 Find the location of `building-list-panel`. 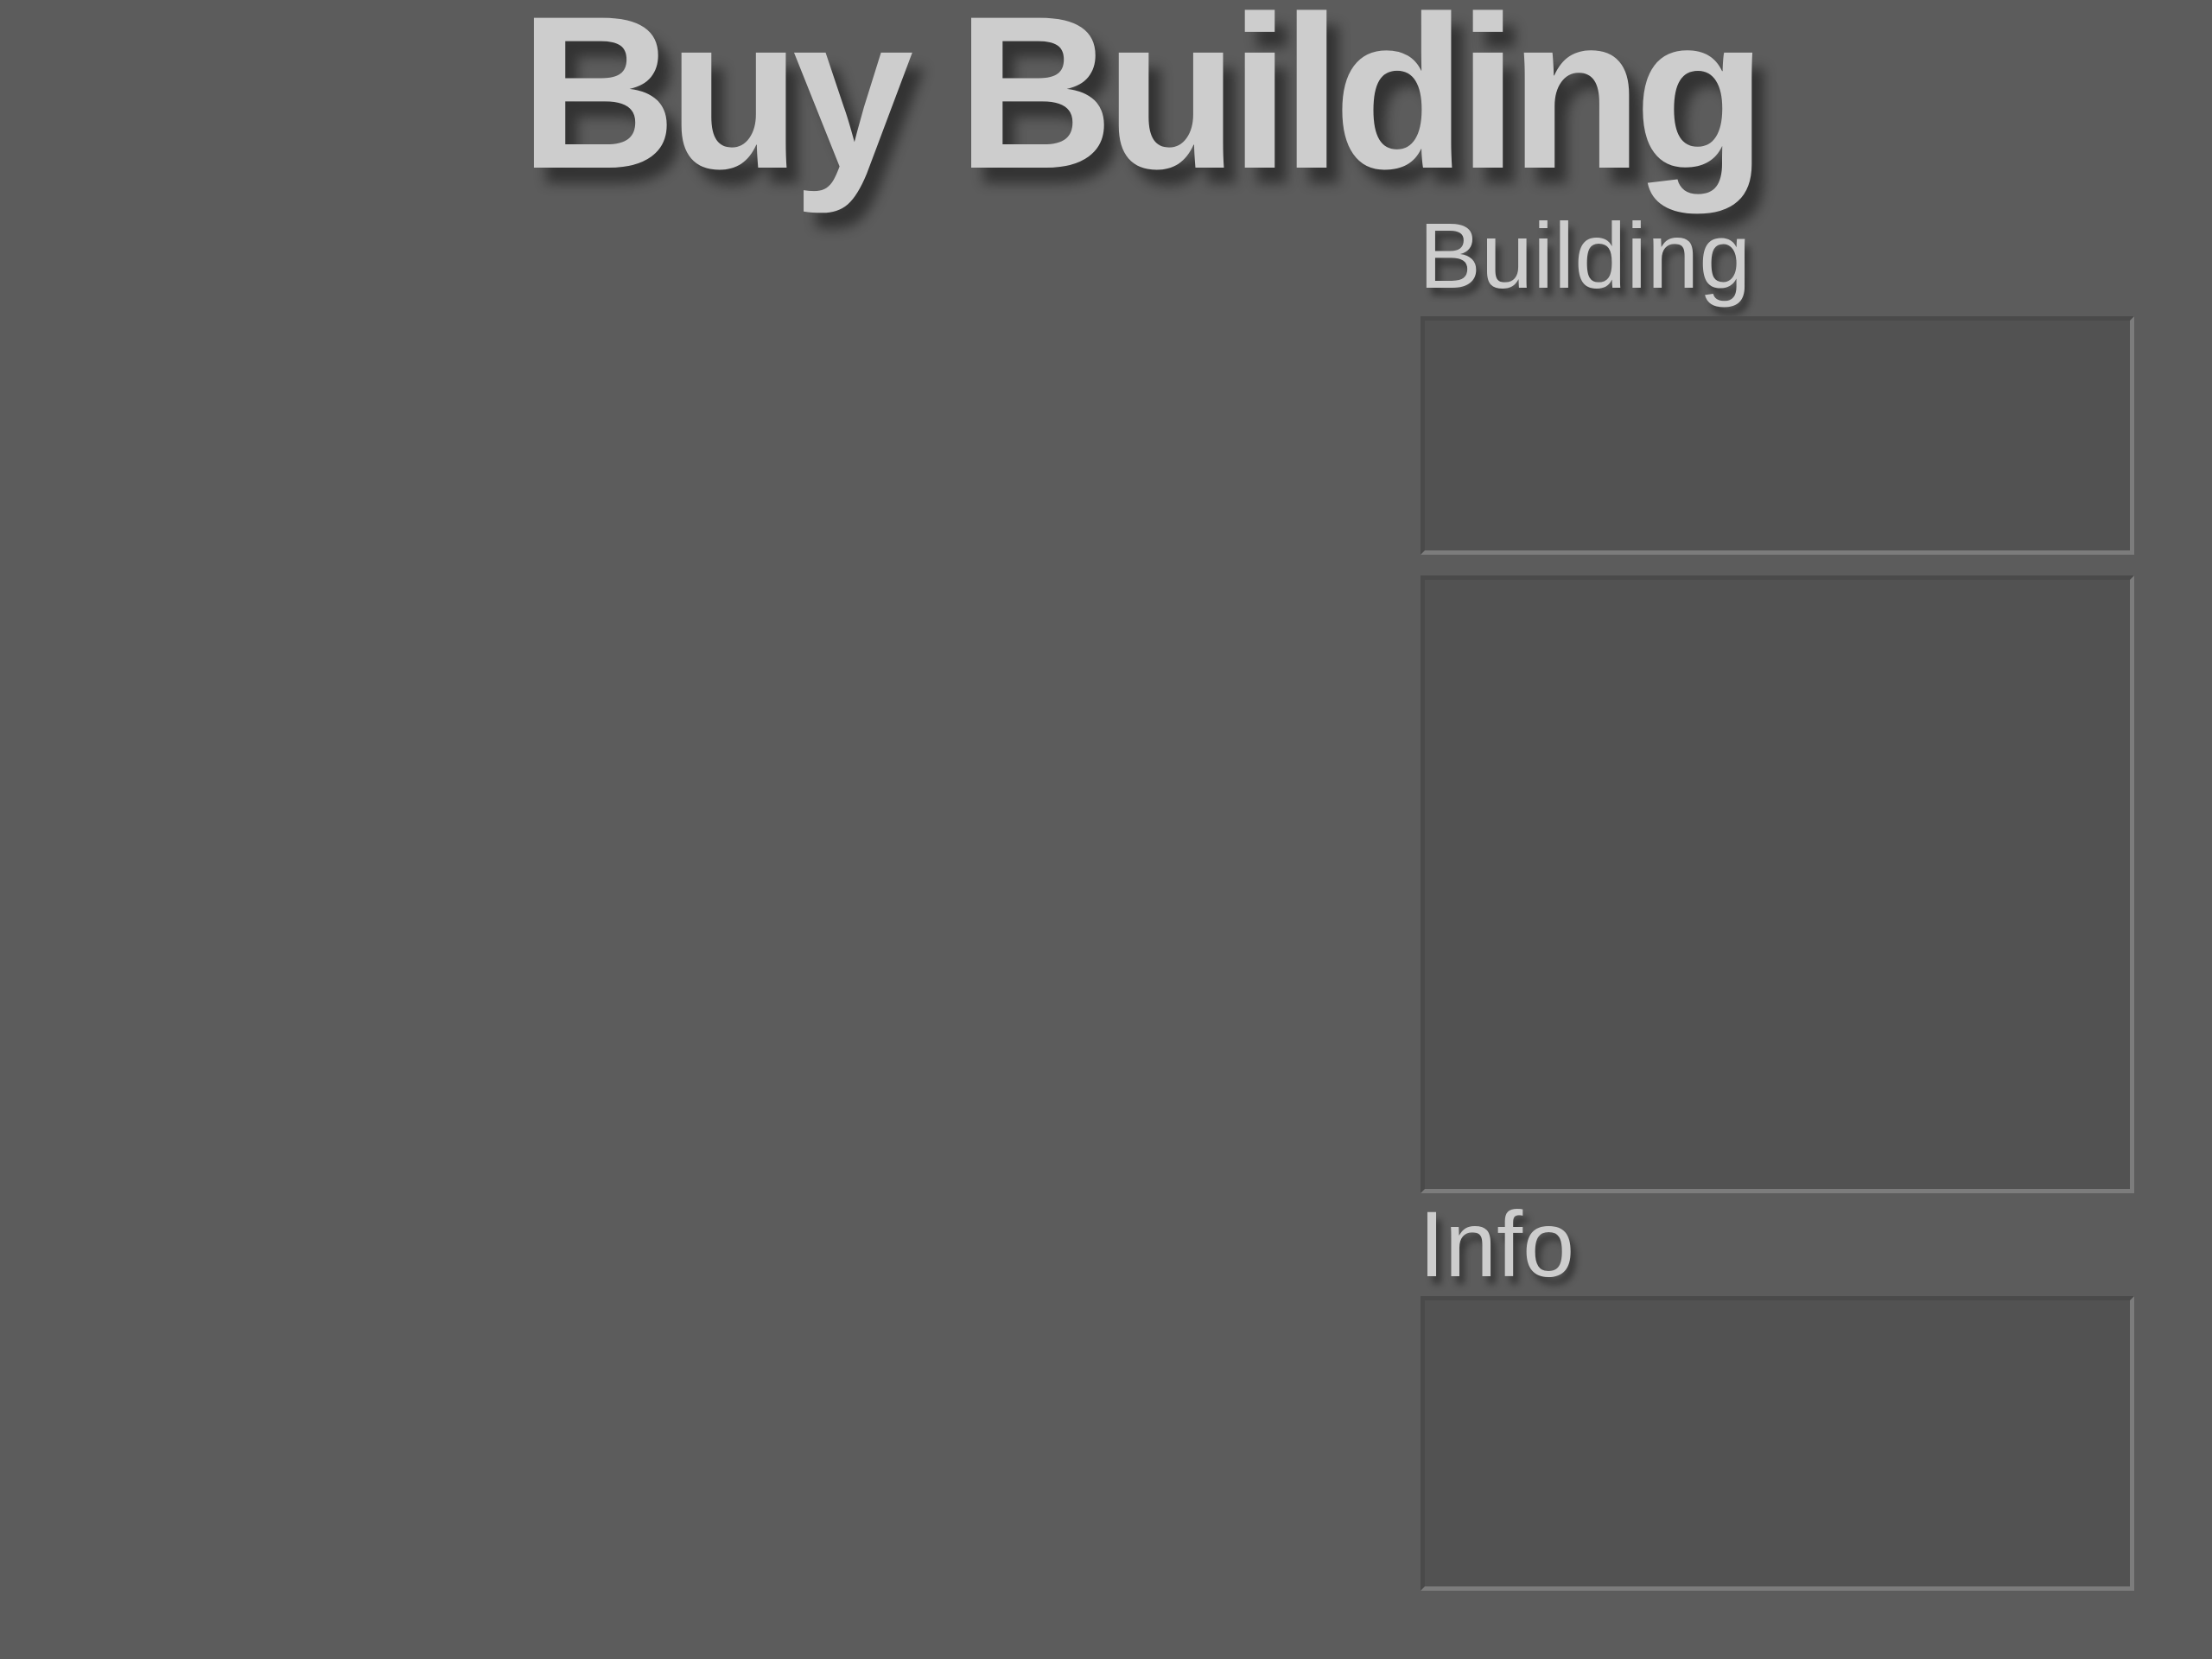

building-list-panel is located at coordinates (1777, 884).